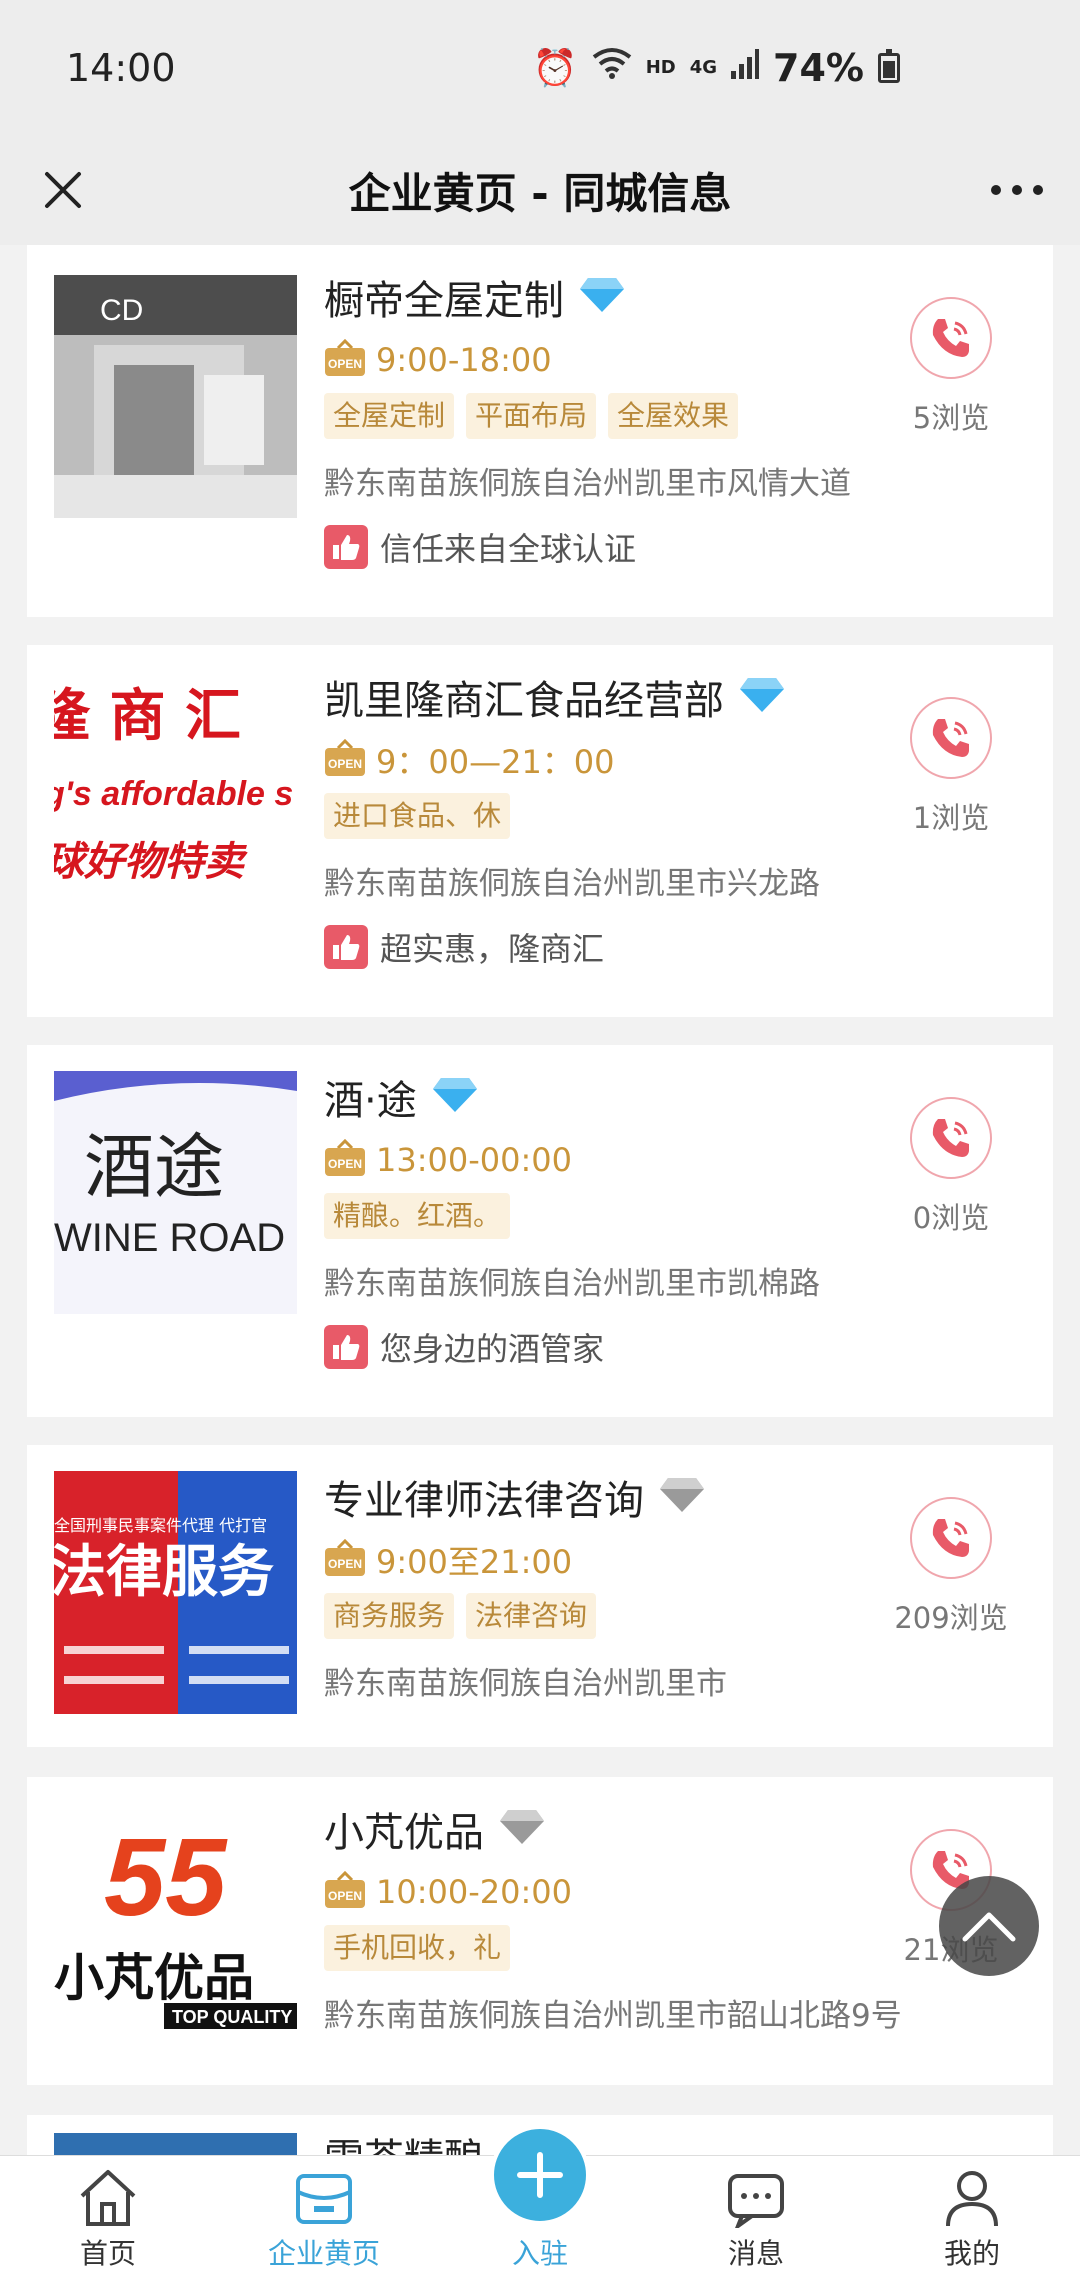  Describe the element at coordinates (147, 716) in the screenshot. I see `svg-text: 隆 商 汇` at that location.